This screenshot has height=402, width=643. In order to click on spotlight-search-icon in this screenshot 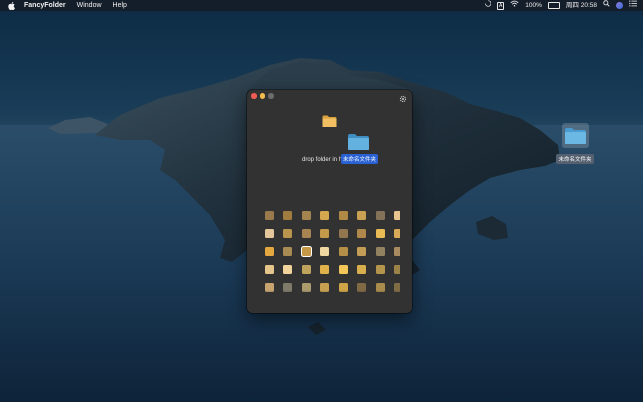, I will do `click(606, 5)`.